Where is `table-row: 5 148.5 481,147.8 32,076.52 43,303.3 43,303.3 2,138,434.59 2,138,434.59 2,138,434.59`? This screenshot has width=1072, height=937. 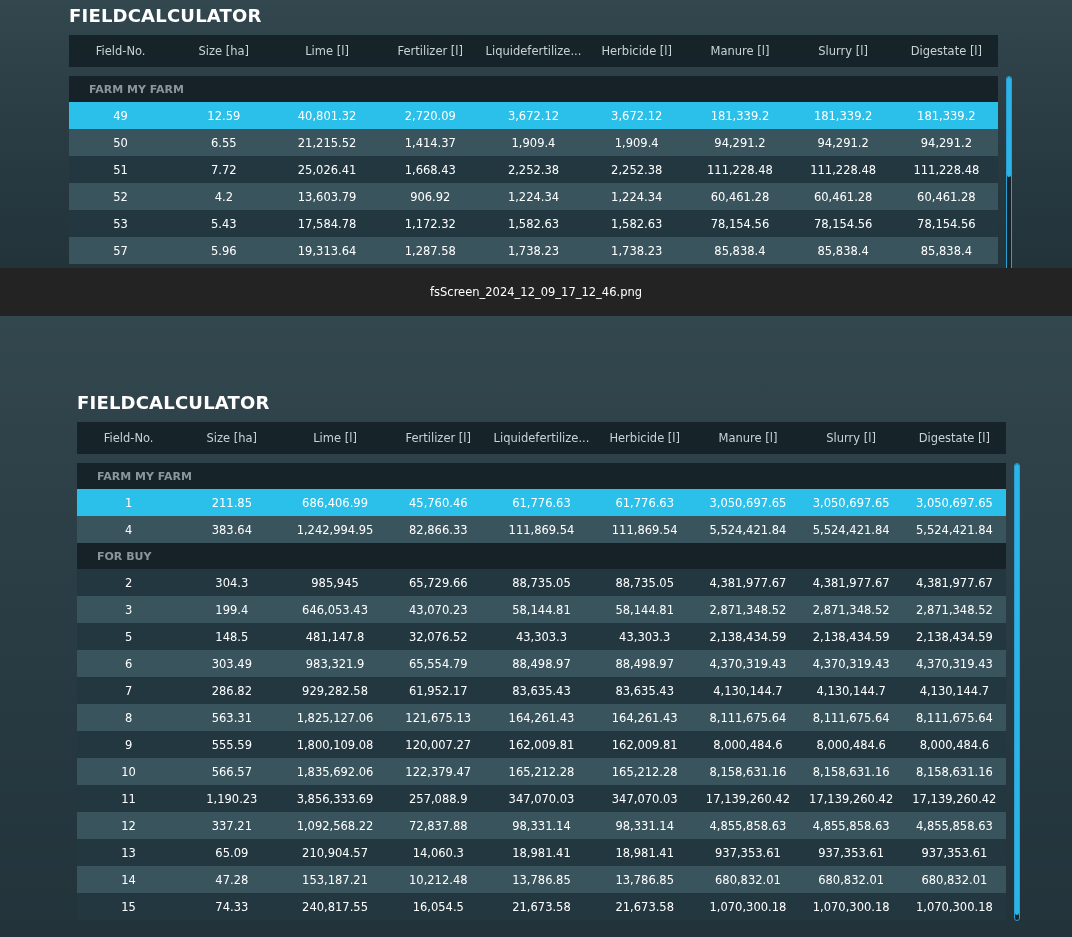 table-row: 5 148.5 481,147.8 32,076.52 43,303.3 43,303.3 2,138,434.59 2,138,434.59 2,138,434.59 is located at coordinates (541, 636).